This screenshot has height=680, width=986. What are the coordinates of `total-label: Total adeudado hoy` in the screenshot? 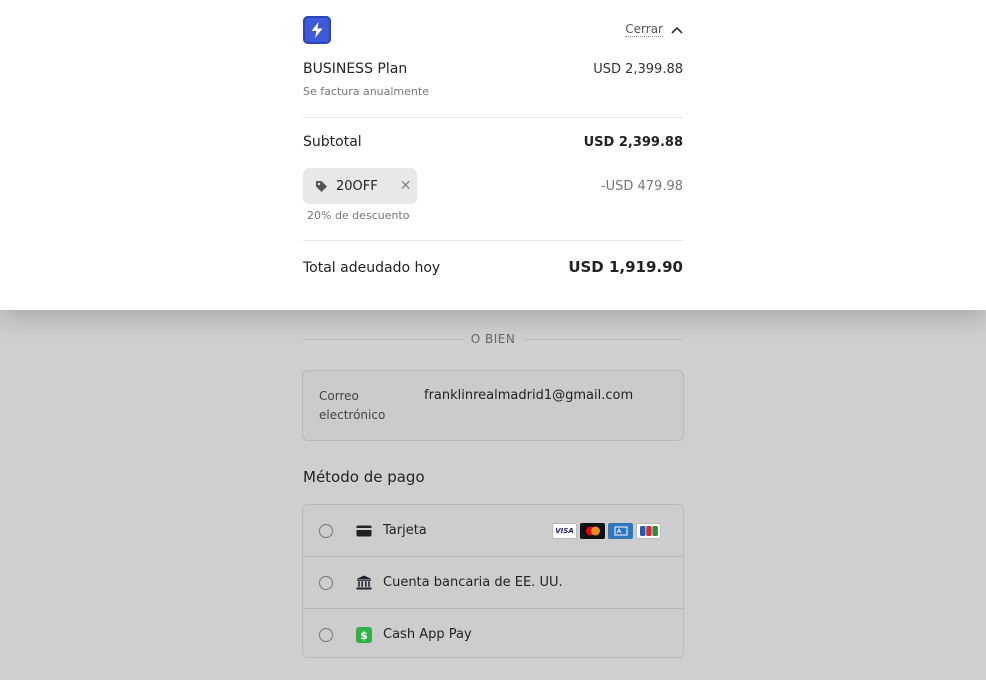 It's located at (372, 268).